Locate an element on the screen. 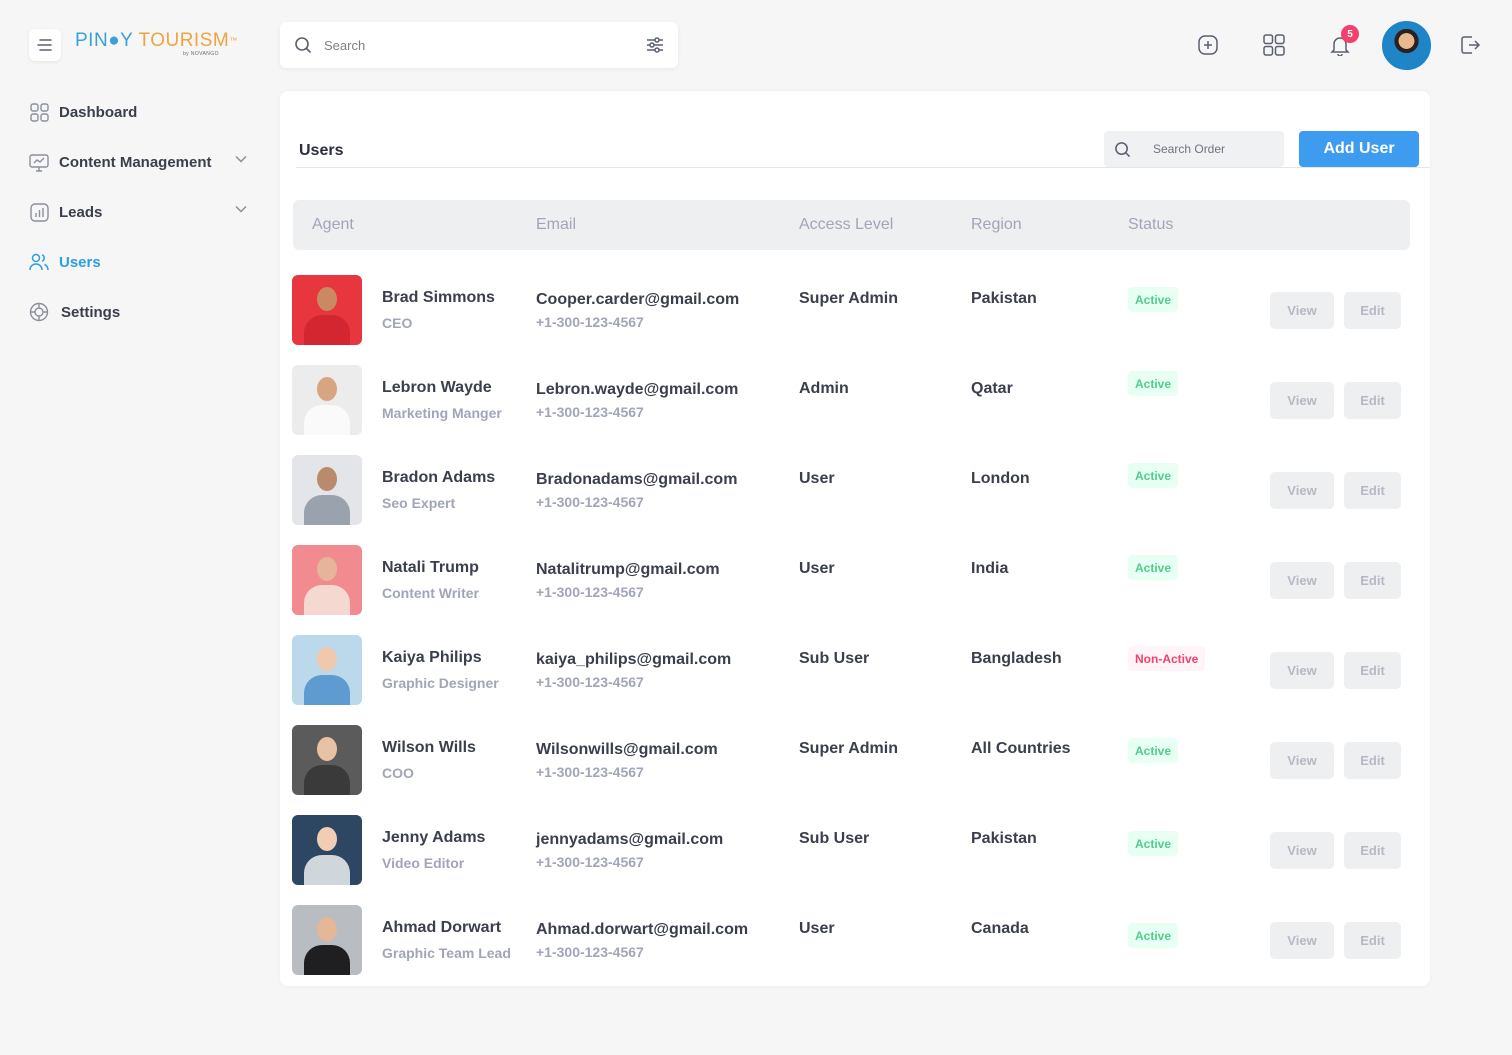  column-header-region: Region is located at coordinates (996, 225).